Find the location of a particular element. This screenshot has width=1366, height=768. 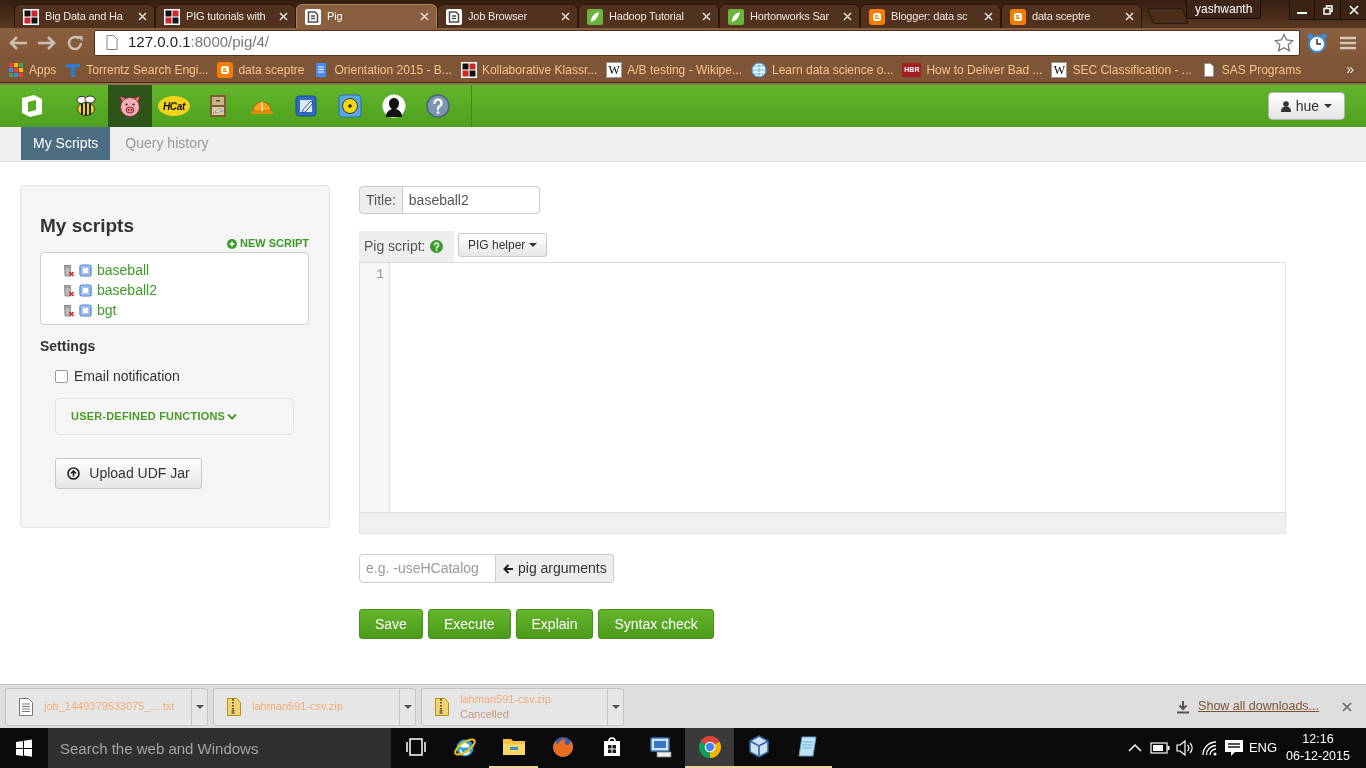

address-field: 127.0.0.1:8000/pig/4/ is located at coordinates (697, 42).